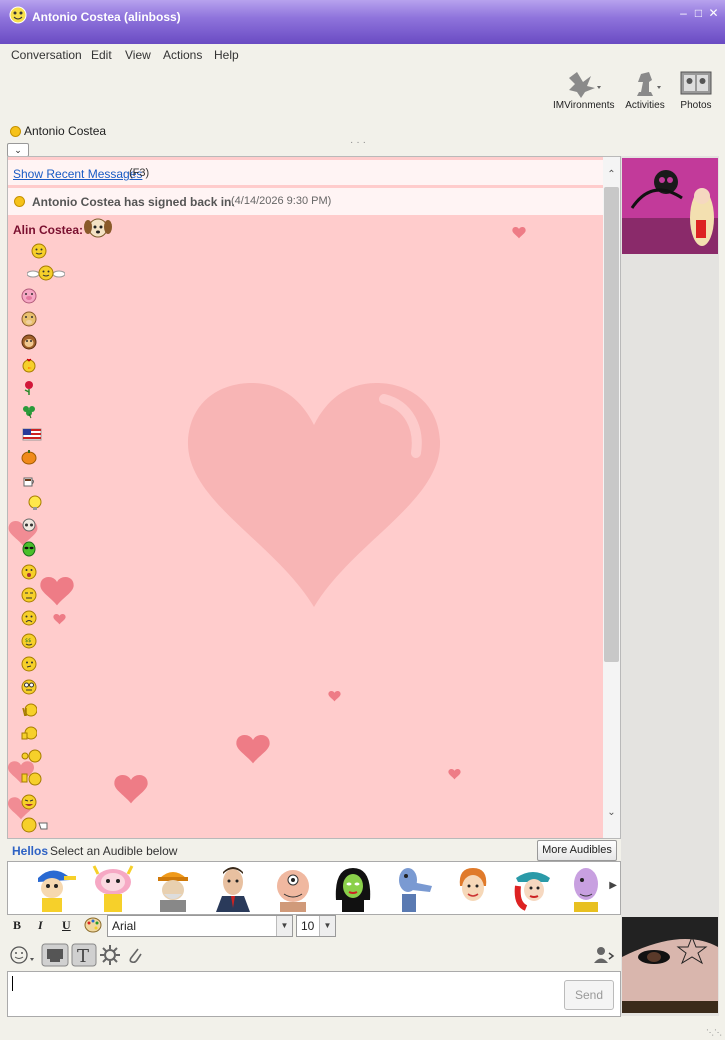  I want to click on maximize-button: □, so click(698, 13).